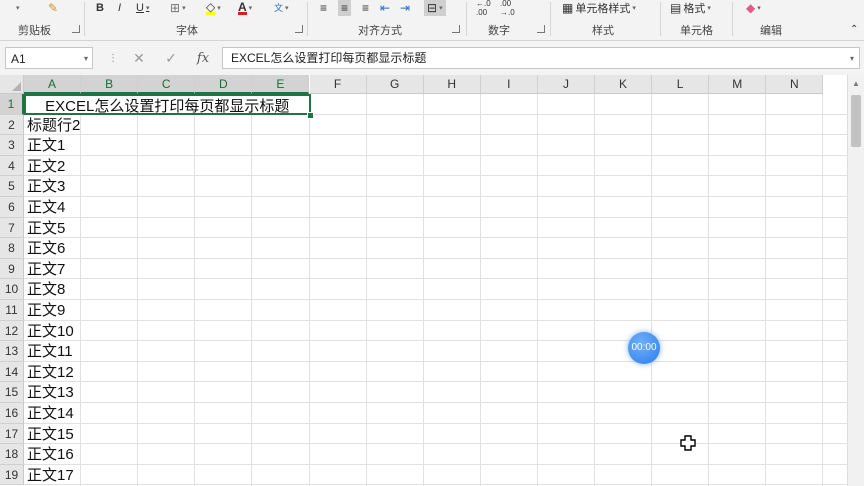 The width and height of the screenshot is (864, 486). Describe the element at coordinates (483, 8) in the screenshot. I see `increase-decimal-button: ←.0.00` at that location.